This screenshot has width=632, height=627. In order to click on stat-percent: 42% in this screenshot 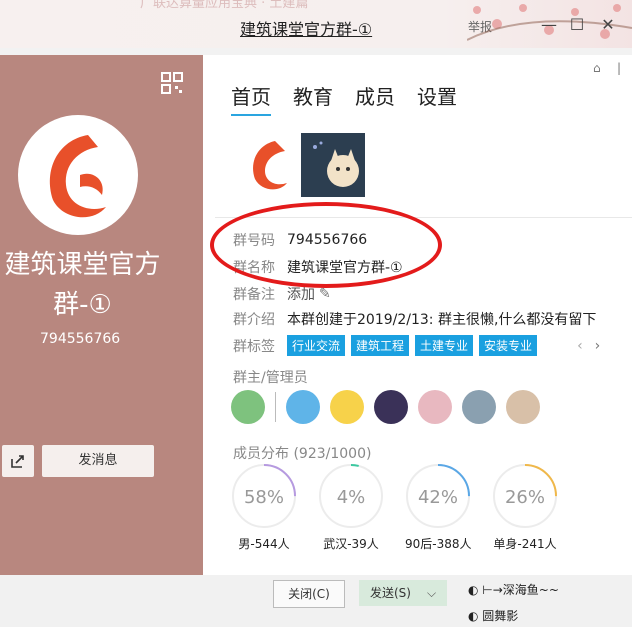, I will do `click(438, 497)`.